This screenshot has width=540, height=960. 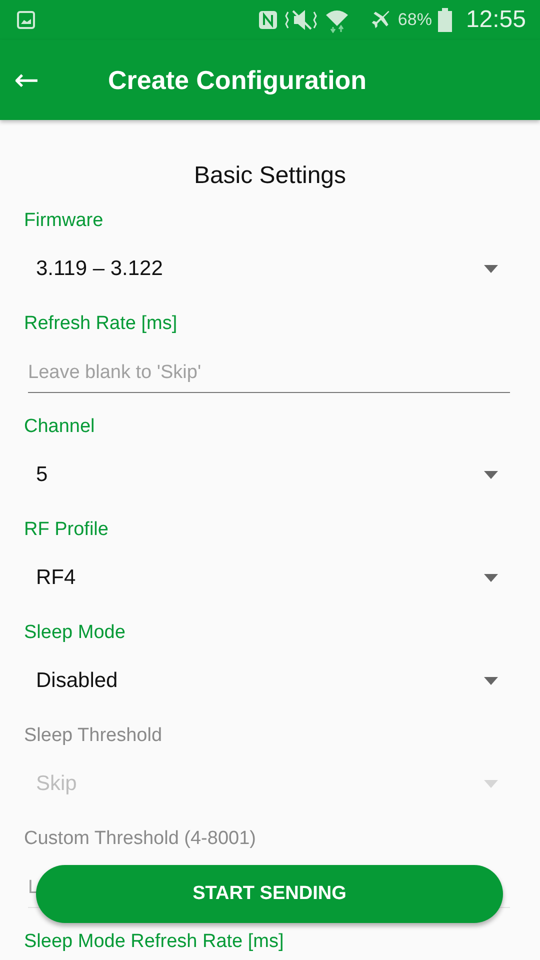 I want to click on dropdown: RF4, so click(x=270, y=578).